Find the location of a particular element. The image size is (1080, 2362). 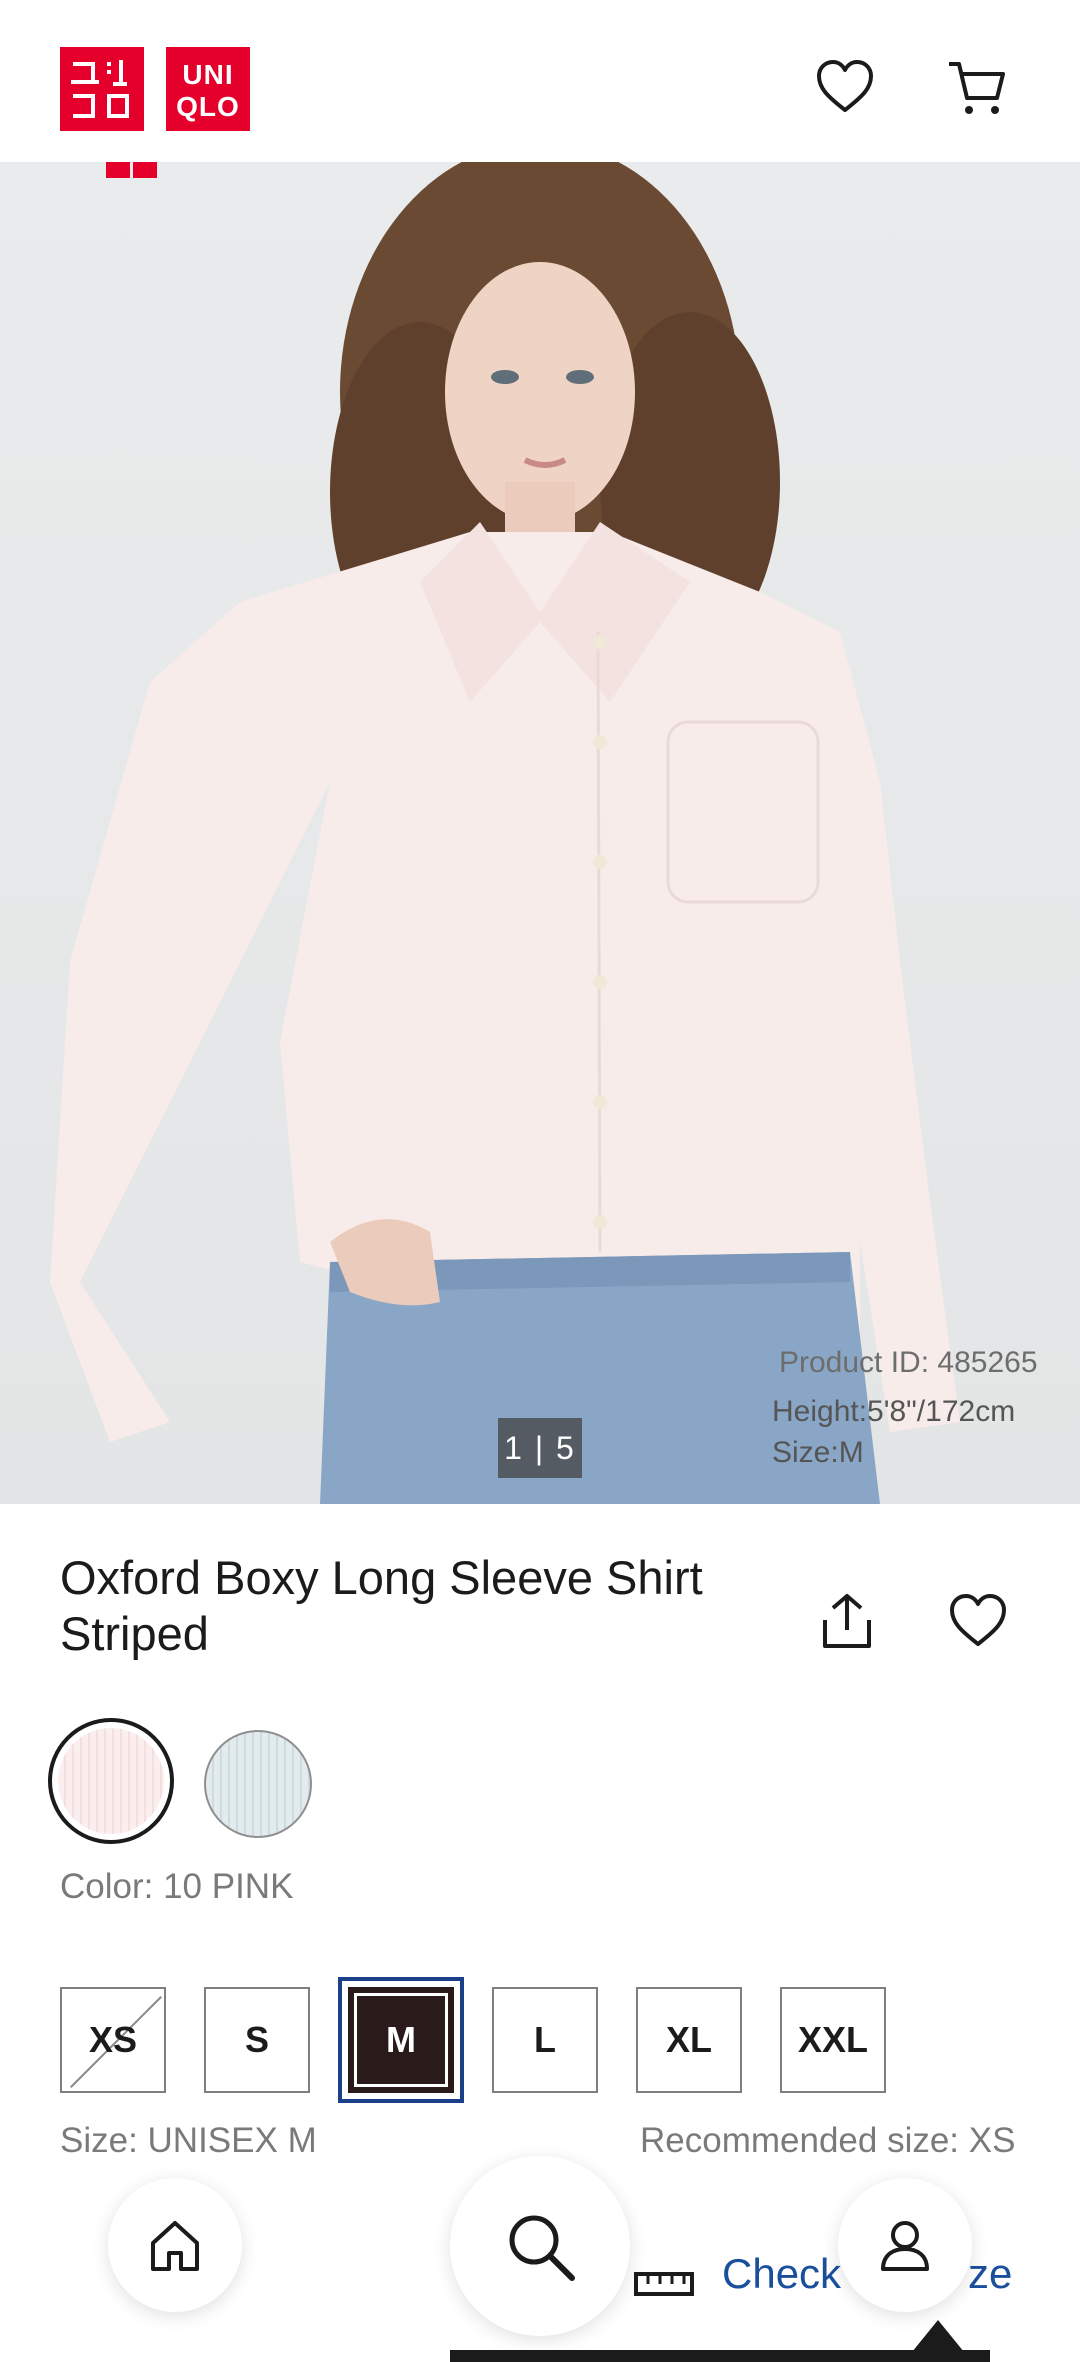

uniqlo-logo-latin: UNI QLO is located at coordinates (208, 89).